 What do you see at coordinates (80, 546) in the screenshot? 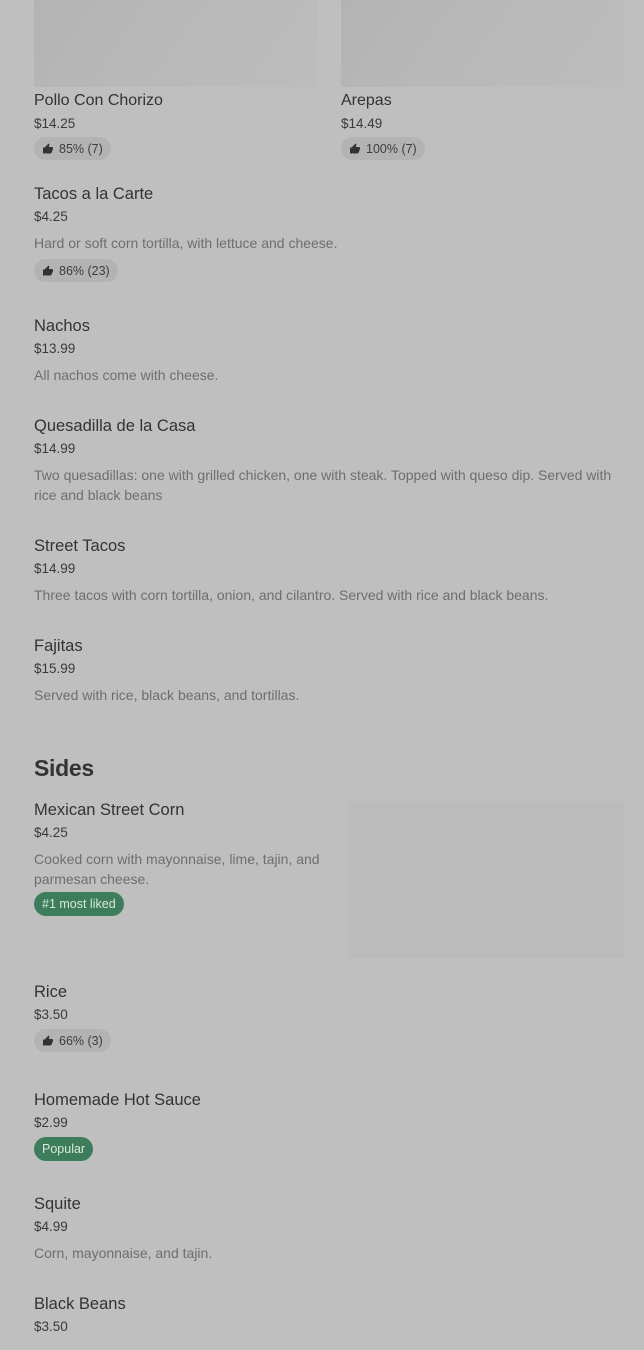
I see `item-name: Street Tacos` at bounding box center [80, 546].